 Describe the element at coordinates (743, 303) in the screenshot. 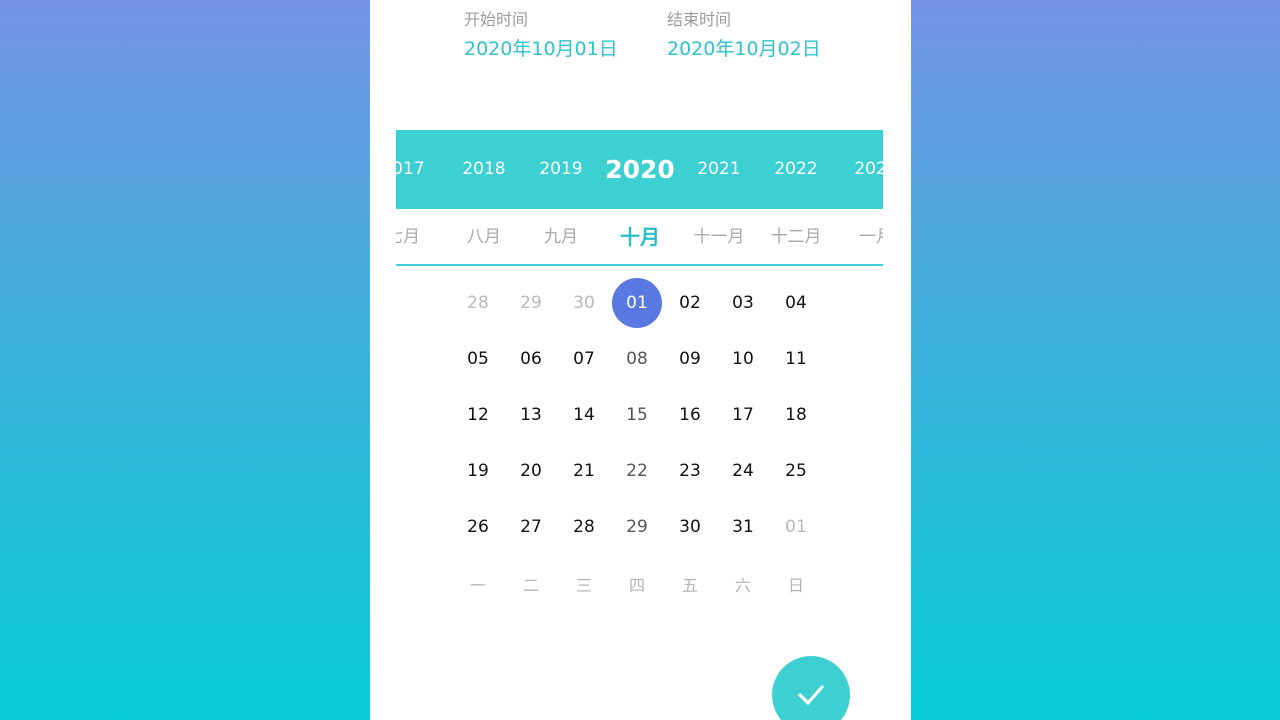

I see `day-cell: 03` at that location.